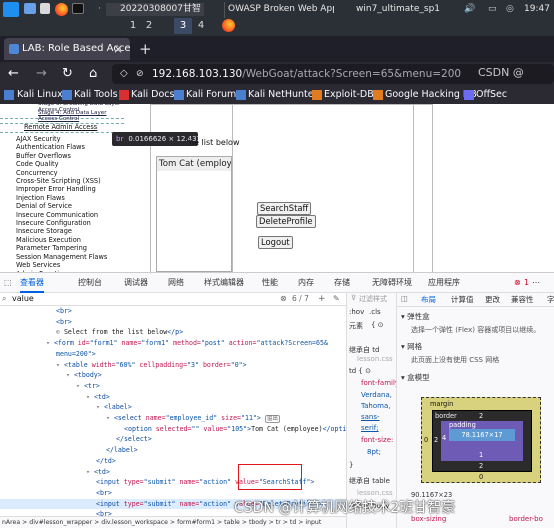 This screenshot has height=528, width=554. What do you see at coordinates (81, 116) in the screenshot?
I see `nav-stage-4: Stage 4: Add Data Layer Access Control` at bounding box center [81, 116].